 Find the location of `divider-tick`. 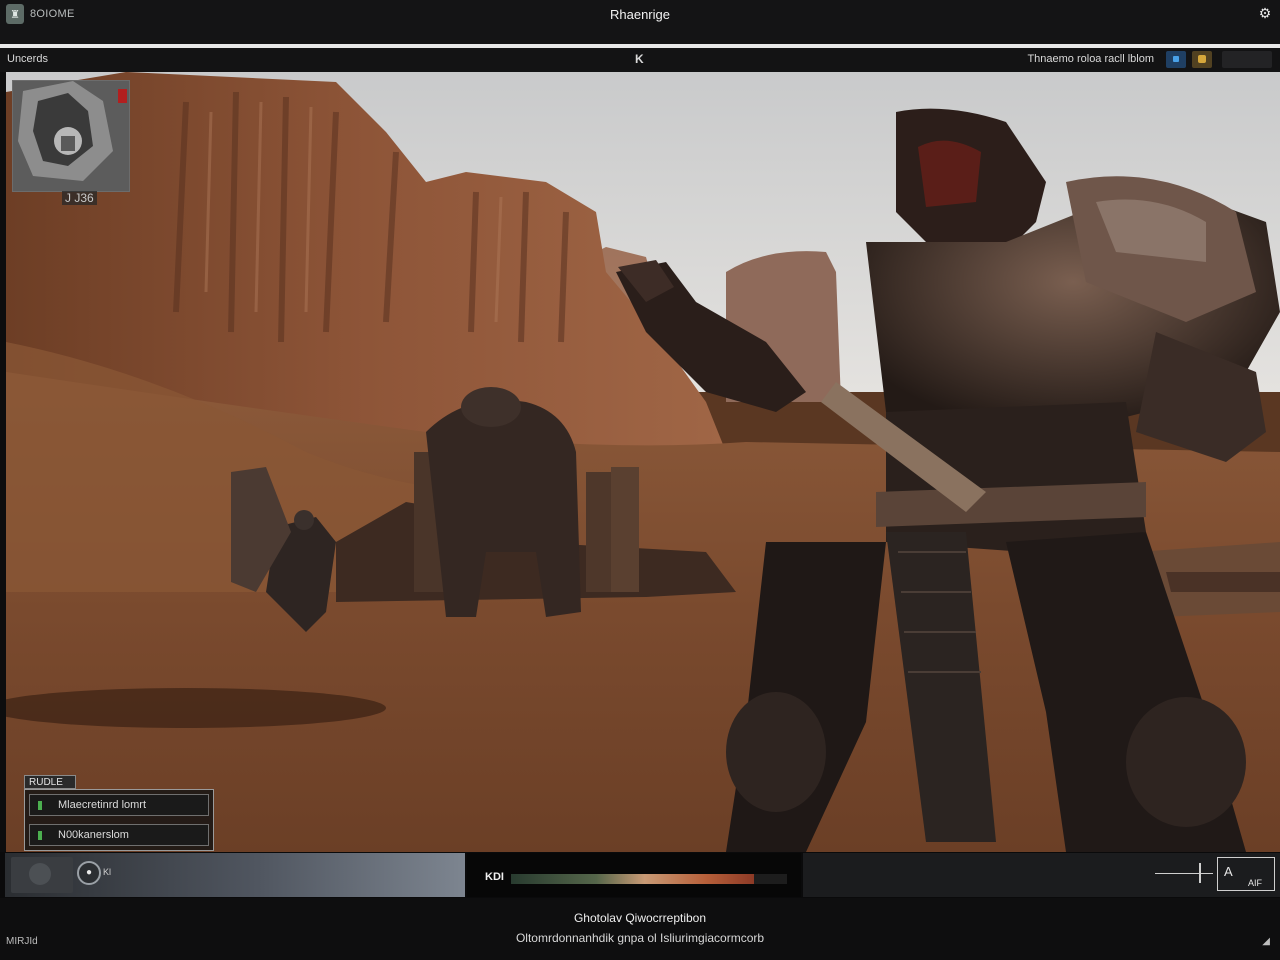

divider-tick is located at coordinates (1200, 873).